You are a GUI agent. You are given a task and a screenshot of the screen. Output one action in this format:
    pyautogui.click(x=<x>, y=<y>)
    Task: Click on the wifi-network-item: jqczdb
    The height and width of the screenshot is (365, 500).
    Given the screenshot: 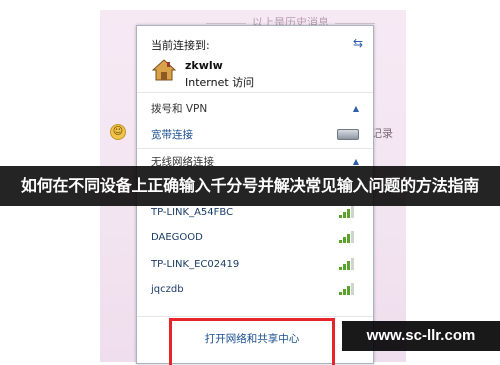 What is the action you would take?
    pyautogui.click(x=167, y=289)
    